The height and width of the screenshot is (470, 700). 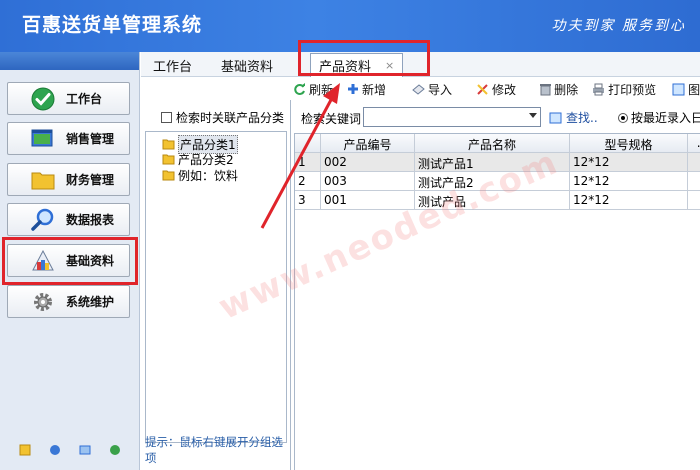 I want to click on tab-workbench: 工作台, so click(x=172, y=65).